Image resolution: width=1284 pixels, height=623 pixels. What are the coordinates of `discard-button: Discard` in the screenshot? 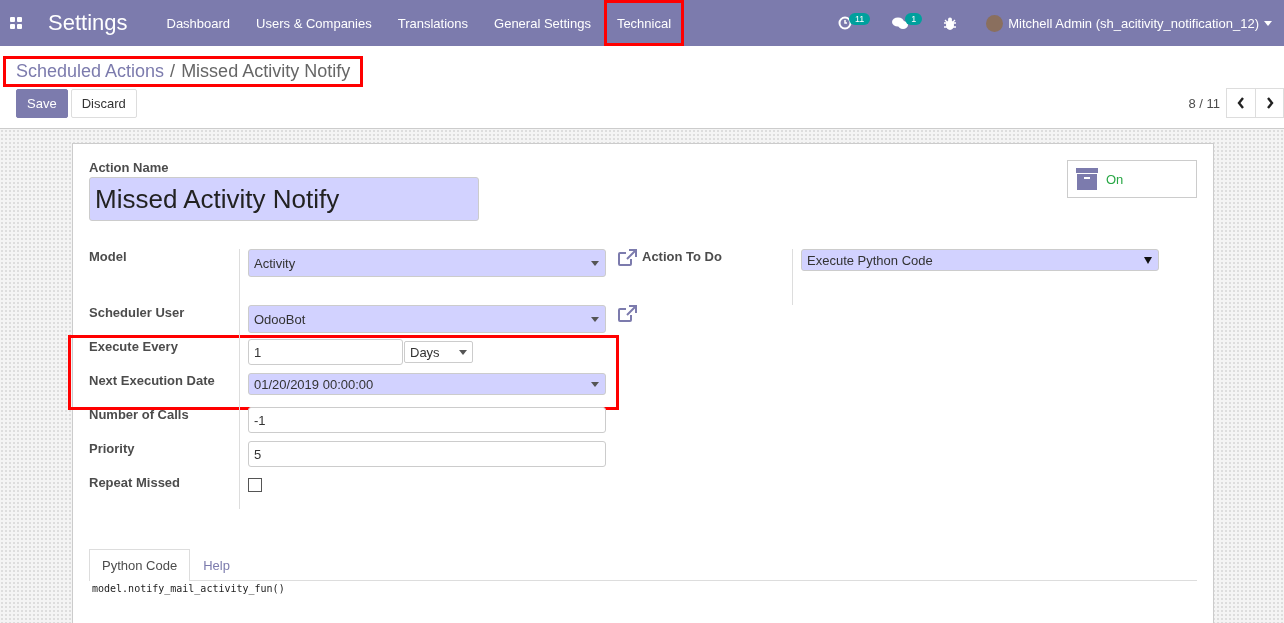 It's located at (103, 103).